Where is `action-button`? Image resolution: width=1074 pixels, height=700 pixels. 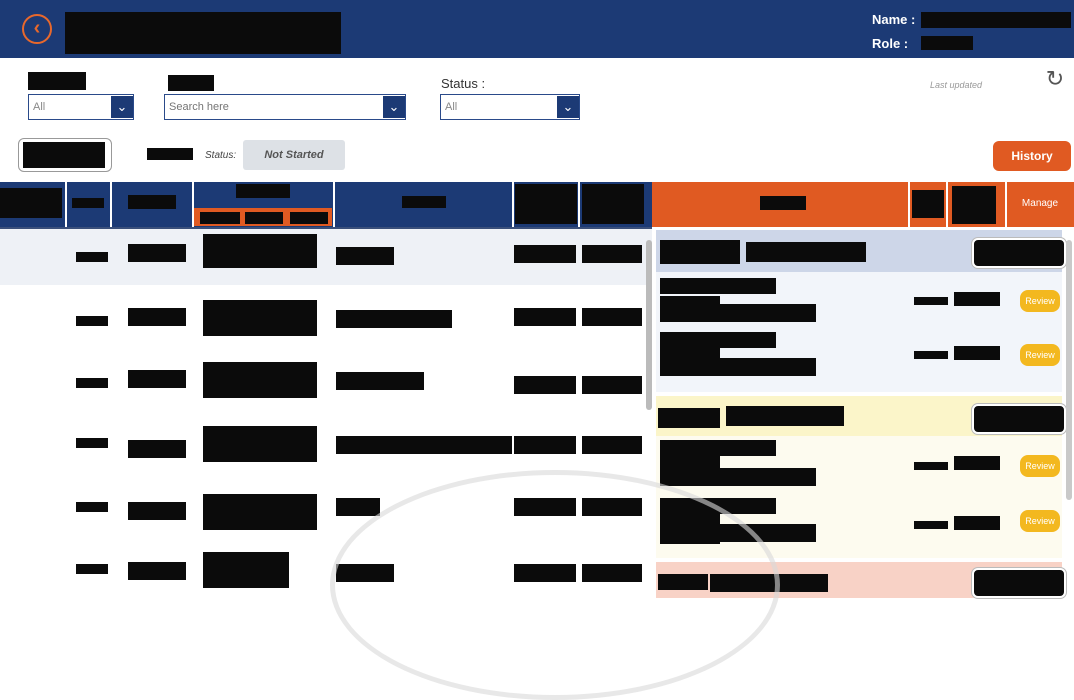 action-button is located at coordinates (65, 155).